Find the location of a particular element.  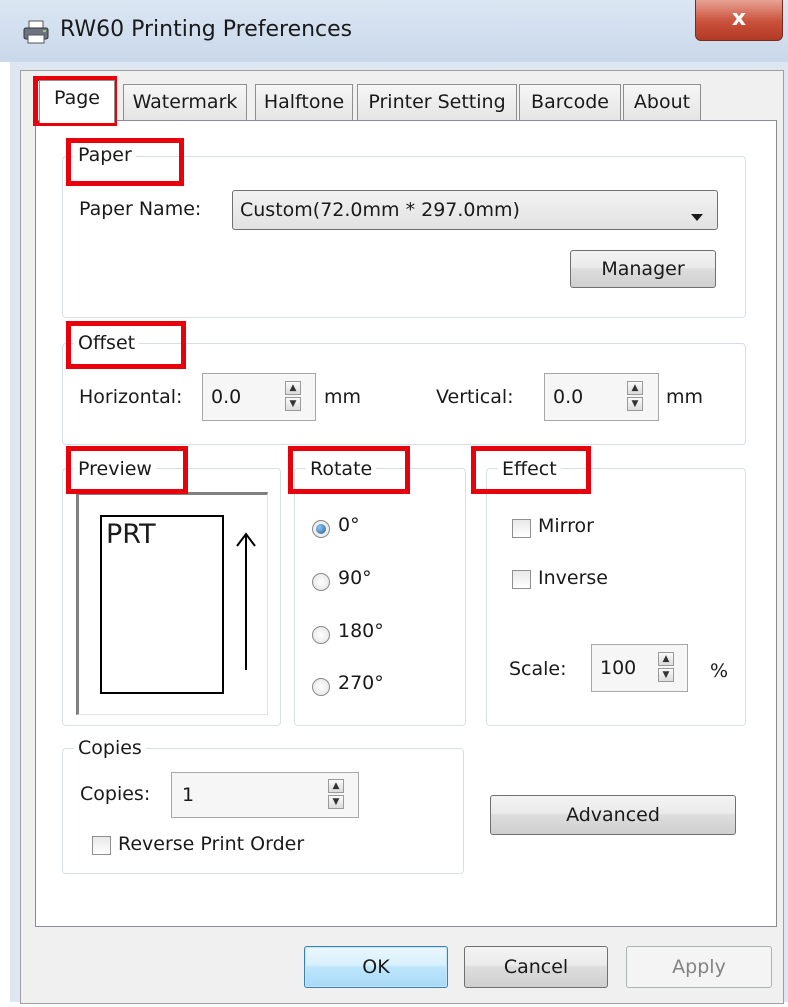

rotate-180-label: 180° is located at coordinates (361, 631).